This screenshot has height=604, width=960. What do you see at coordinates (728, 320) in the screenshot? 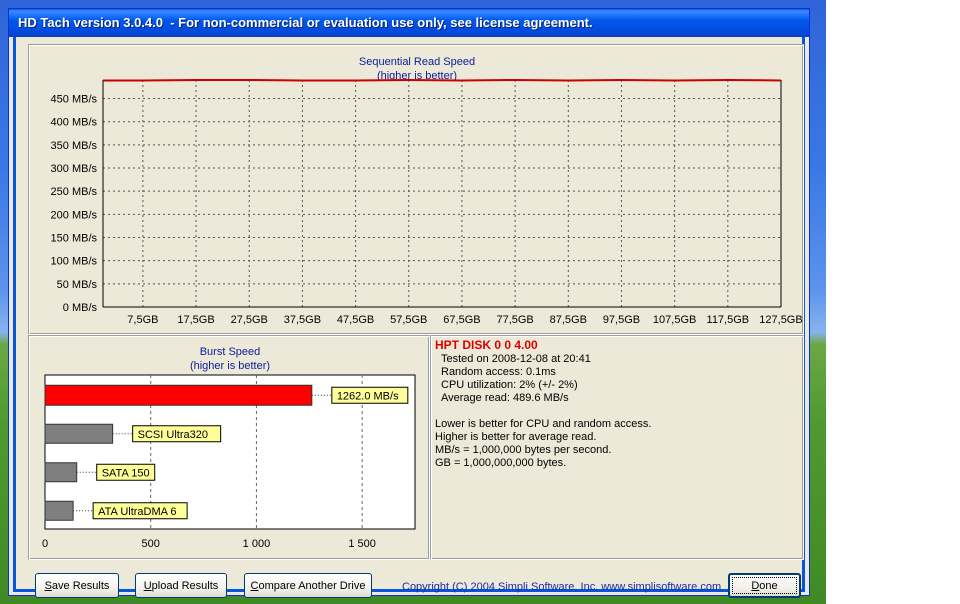
I see `seq-x-tick-label: 117,5GB` at bounding box center [728, 320].